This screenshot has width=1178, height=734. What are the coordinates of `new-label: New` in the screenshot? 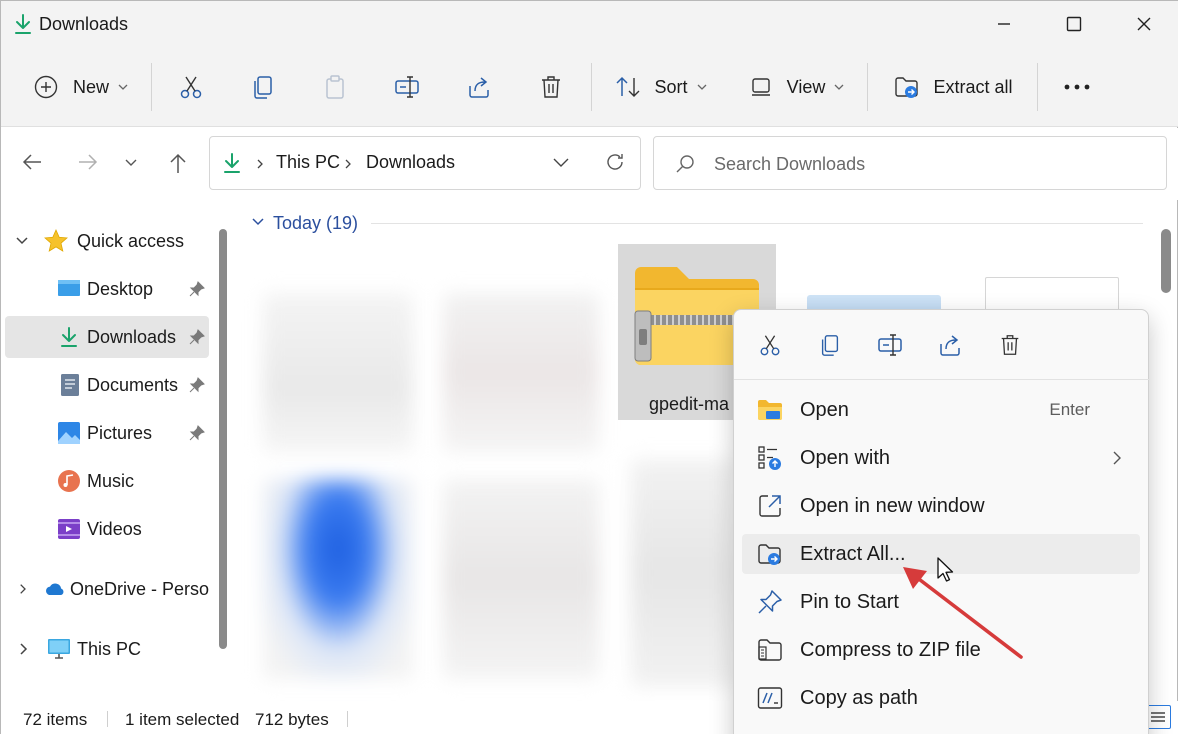 It's located at (90, 86).